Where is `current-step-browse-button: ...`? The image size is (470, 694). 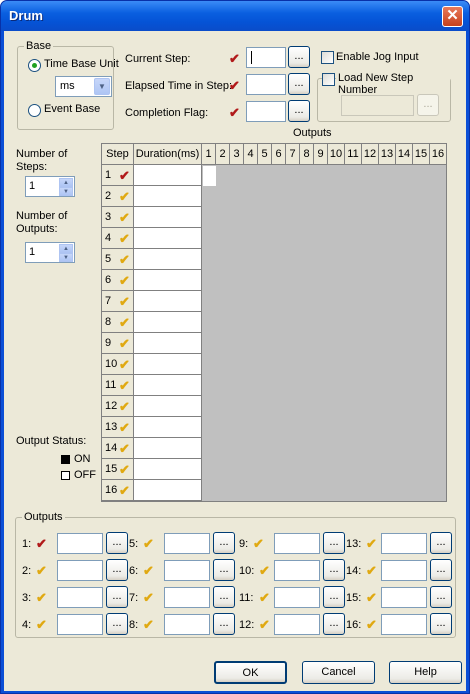 current-step-browse-button: ... is located at coordinates (299, 57).